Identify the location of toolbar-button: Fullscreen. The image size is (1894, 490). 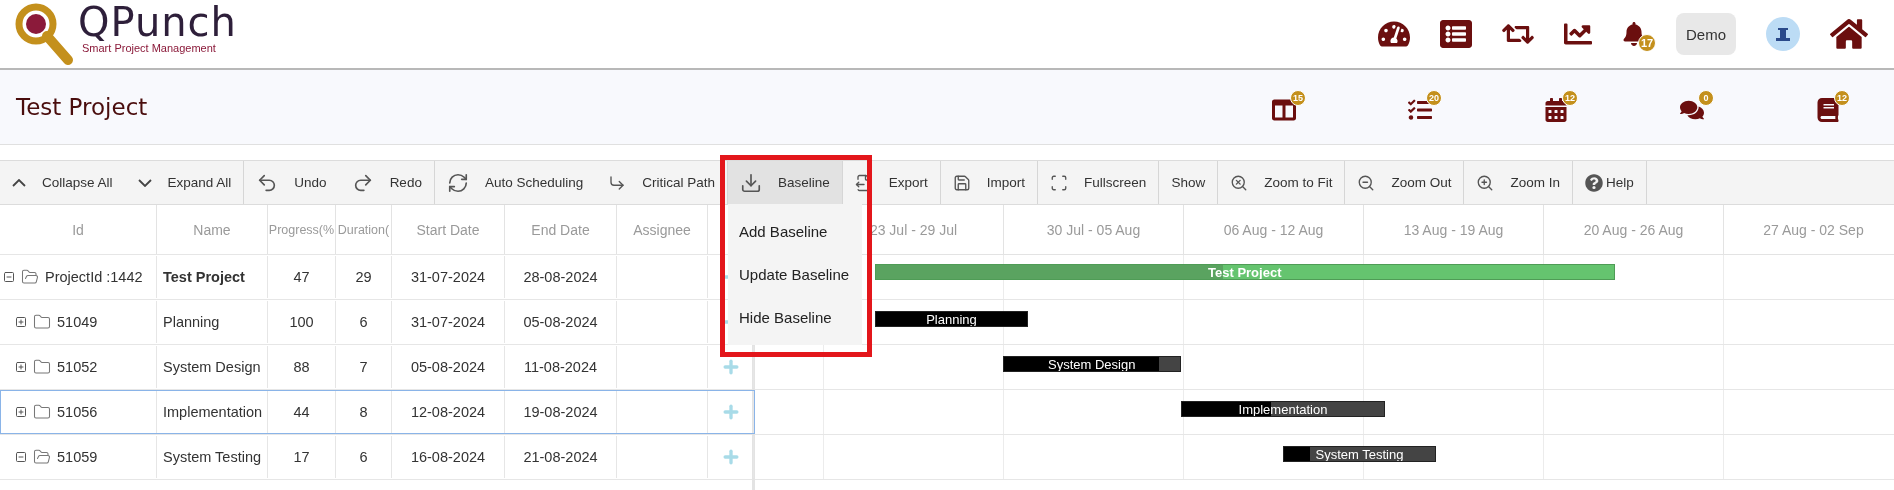
(1099, 182).